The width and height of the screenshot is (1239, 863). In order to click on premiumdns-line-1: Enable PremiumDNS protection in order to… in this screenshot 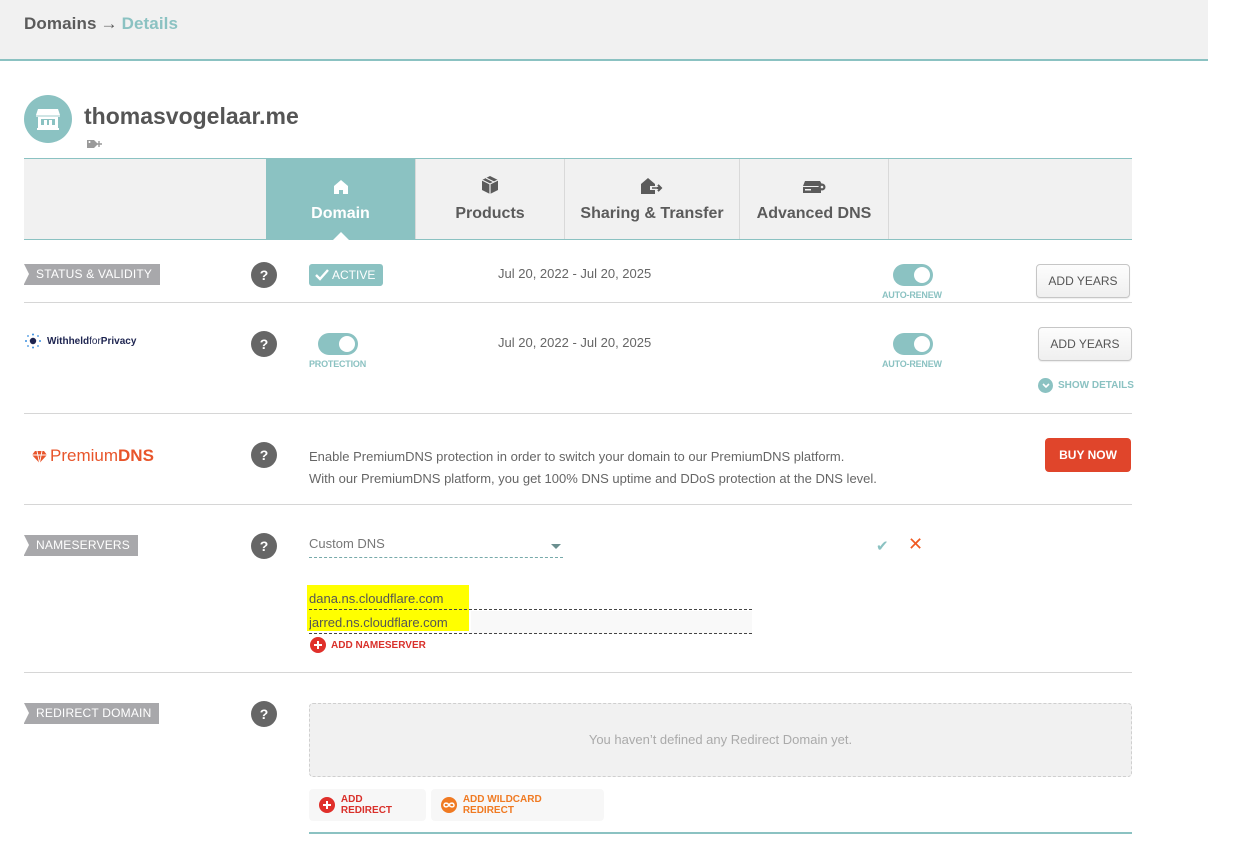, I will do `click(577, 456)`.